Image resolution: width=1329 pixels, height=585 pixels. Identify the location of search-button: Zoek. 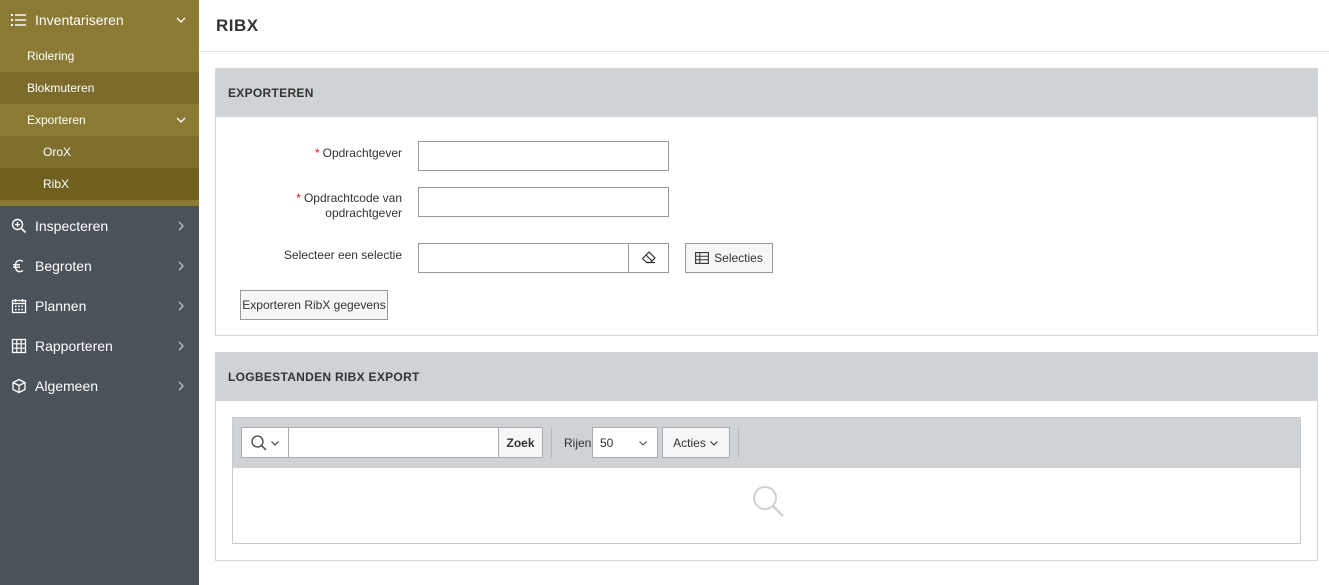
(520, 442).